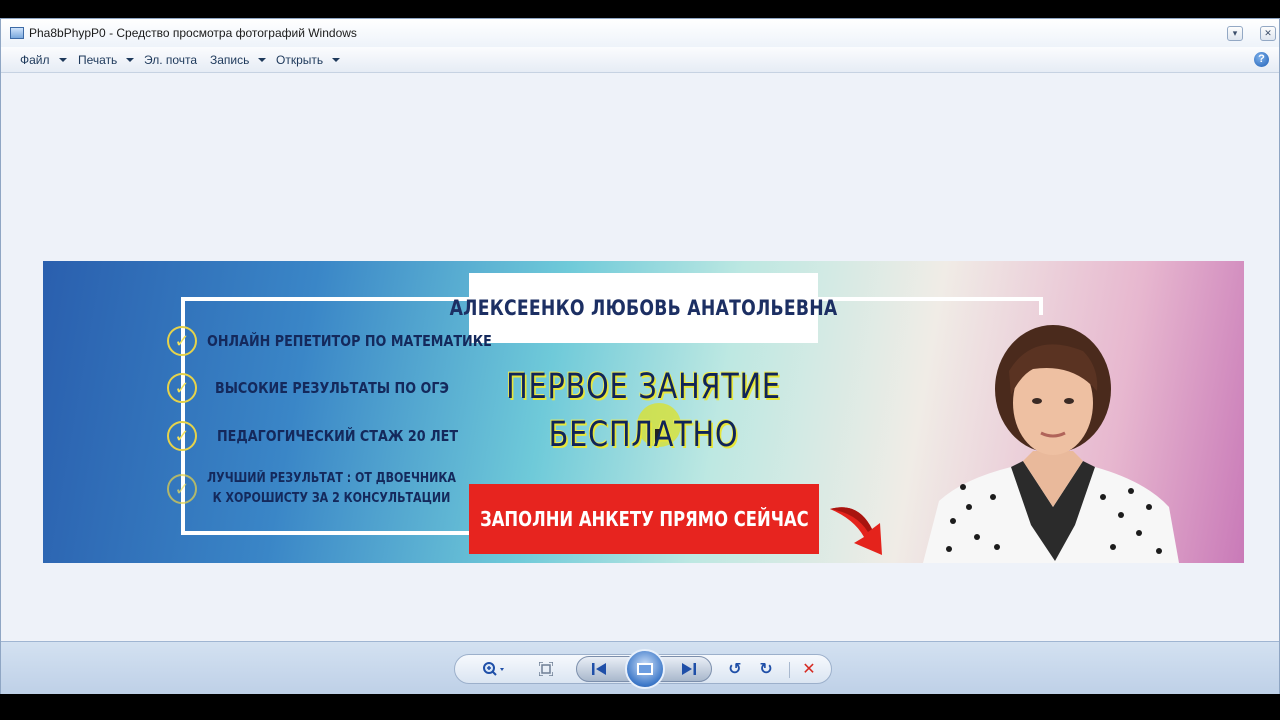 The image size is (1280, 720). I want to click on tutor-name: АЛЕКСЕЕНКО ЛЮБОВЬ АНАТОЛЬЕВНА, so click(643, 308).